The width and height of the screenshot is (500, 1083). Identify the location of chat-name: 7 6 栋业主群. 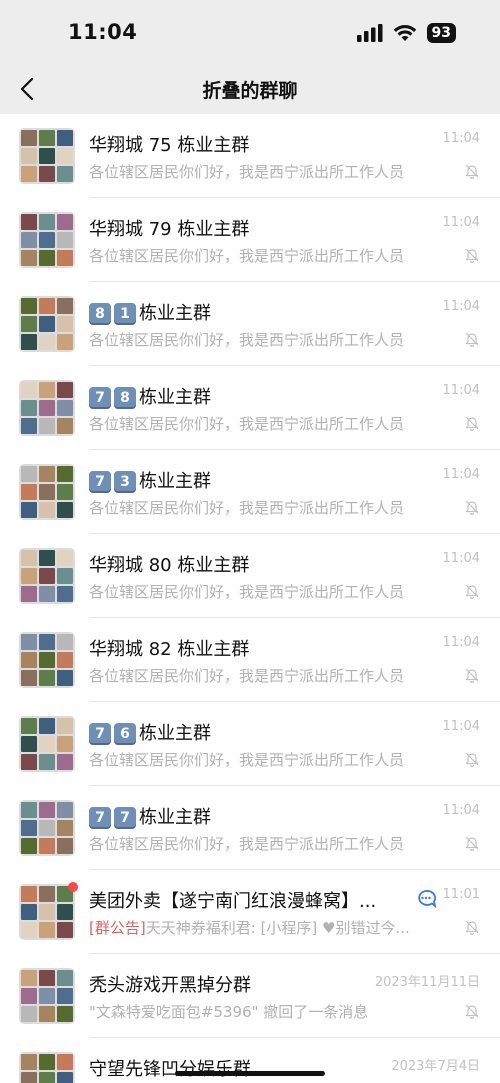
(249, 732).